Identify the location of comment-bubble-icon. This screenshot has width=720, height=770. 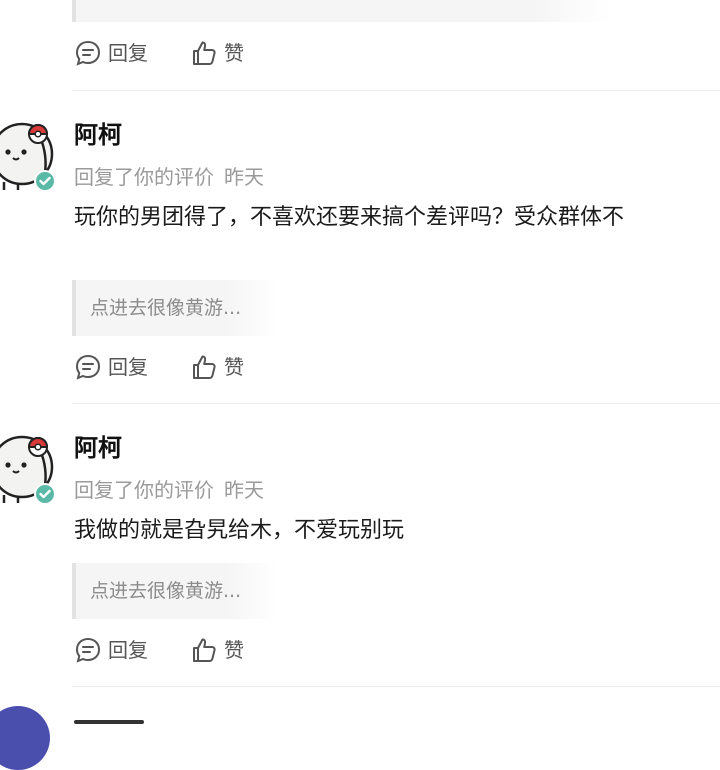
(88, 650).